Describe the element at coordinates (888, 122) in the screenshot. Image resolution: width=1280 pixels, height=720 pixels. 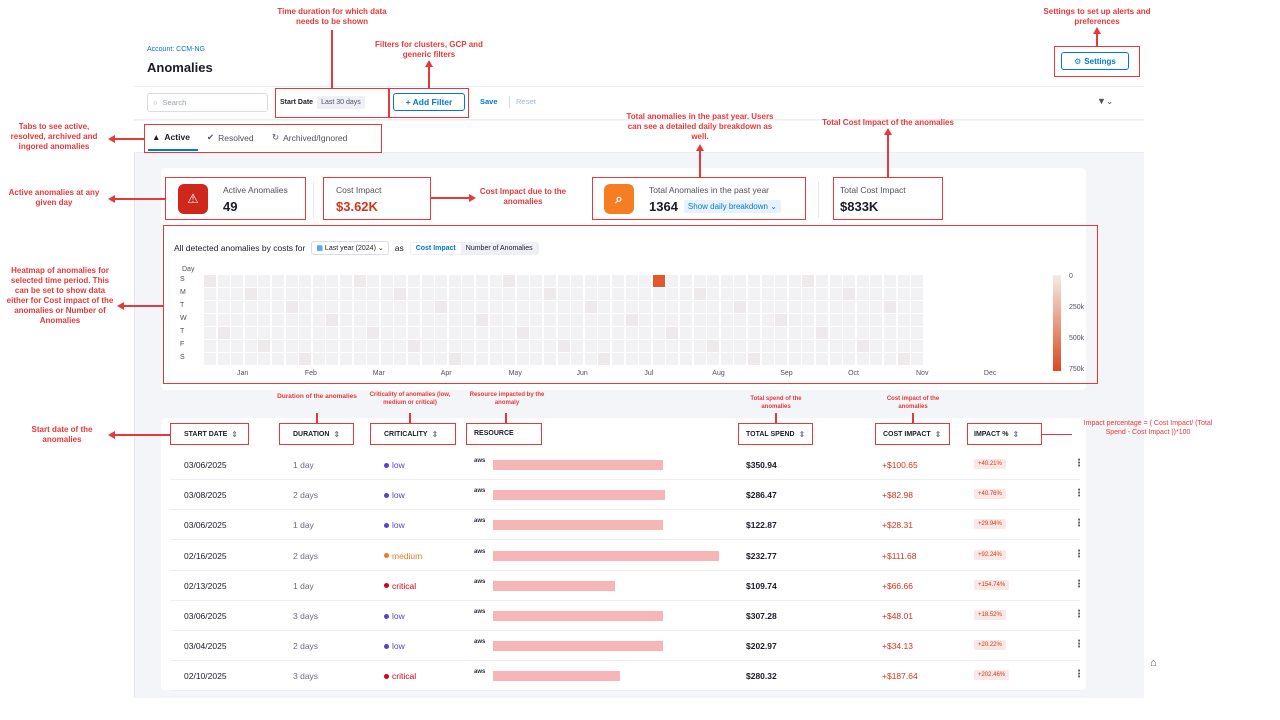
I see `annotation-total-cost: Total Cost Impact of the anomalies` at that location.